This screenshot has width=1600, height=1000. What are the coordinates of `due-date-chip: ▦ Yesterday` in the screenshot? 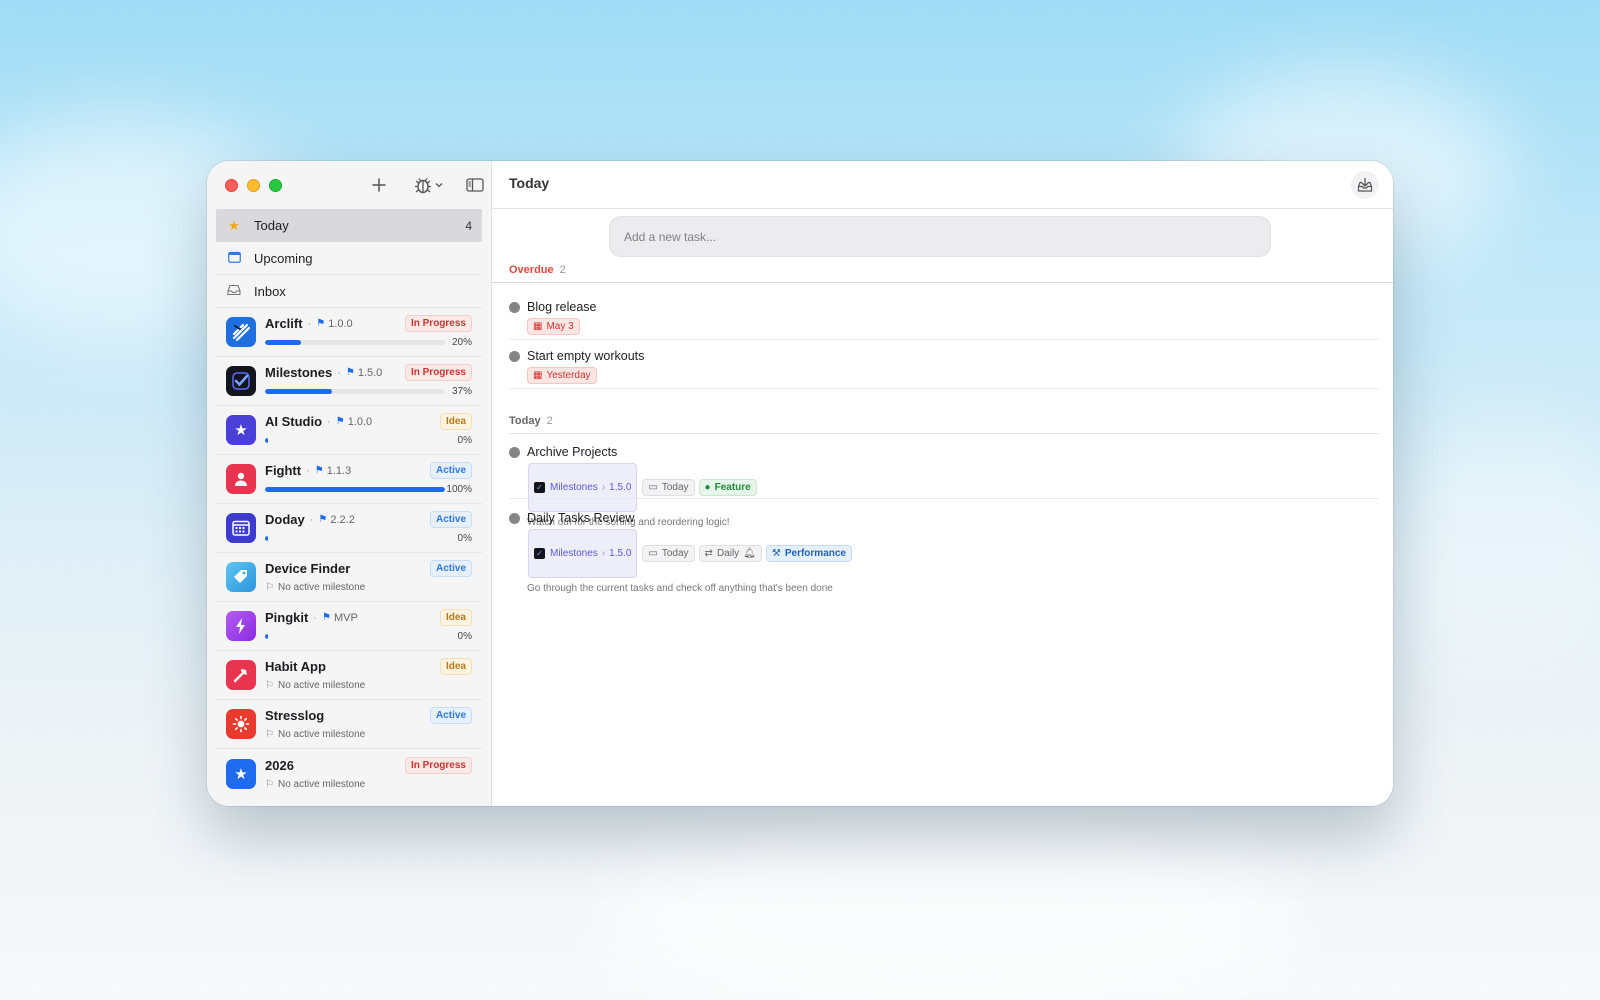 It's located at (562, 375).